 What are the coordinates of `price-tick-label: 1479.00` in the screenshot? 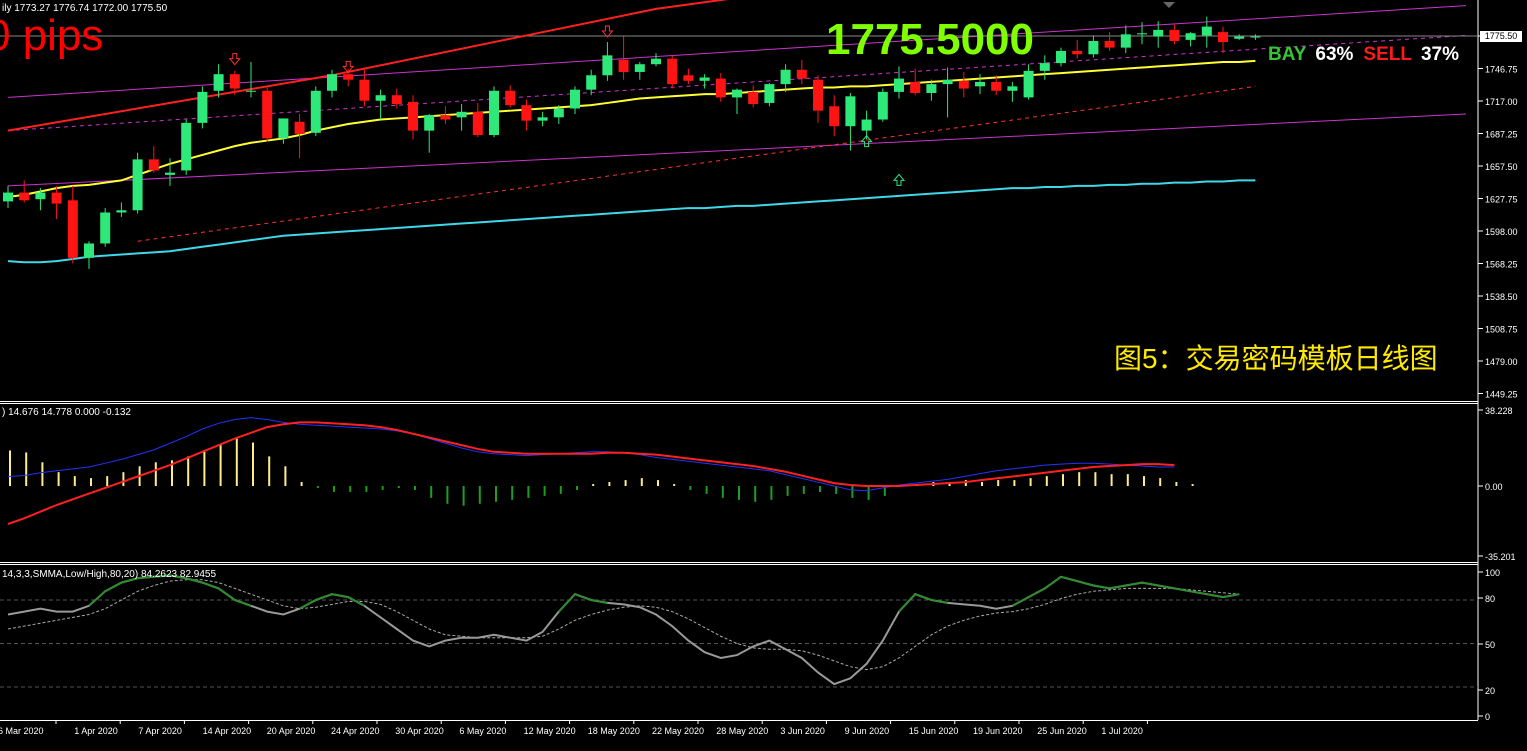 It's located at (1501, 362).